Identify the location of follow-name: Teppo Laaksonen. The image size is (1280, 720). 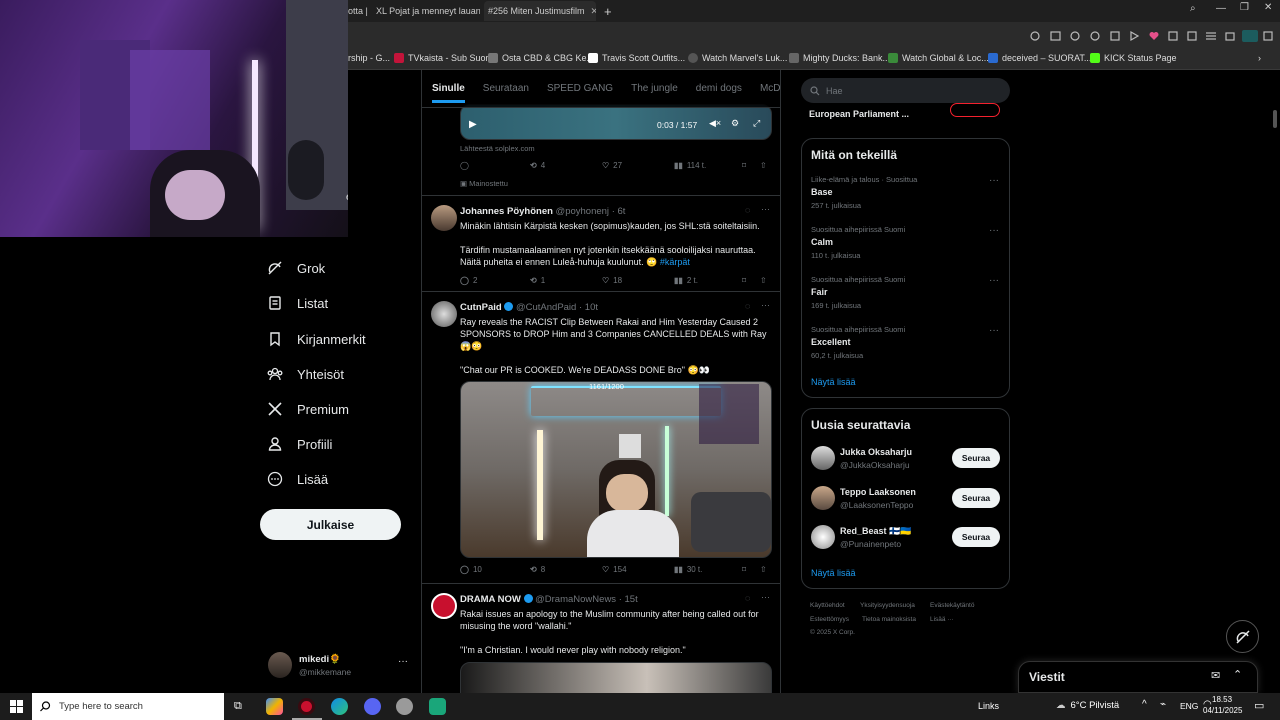
(878, 492).